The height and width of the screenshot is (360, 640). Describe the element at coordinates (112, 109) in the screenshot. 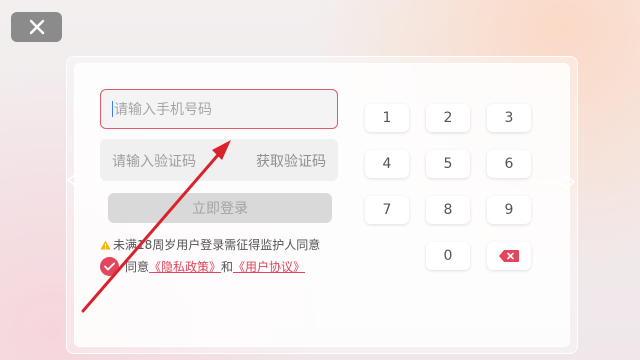

I see `text-caret` at that location.